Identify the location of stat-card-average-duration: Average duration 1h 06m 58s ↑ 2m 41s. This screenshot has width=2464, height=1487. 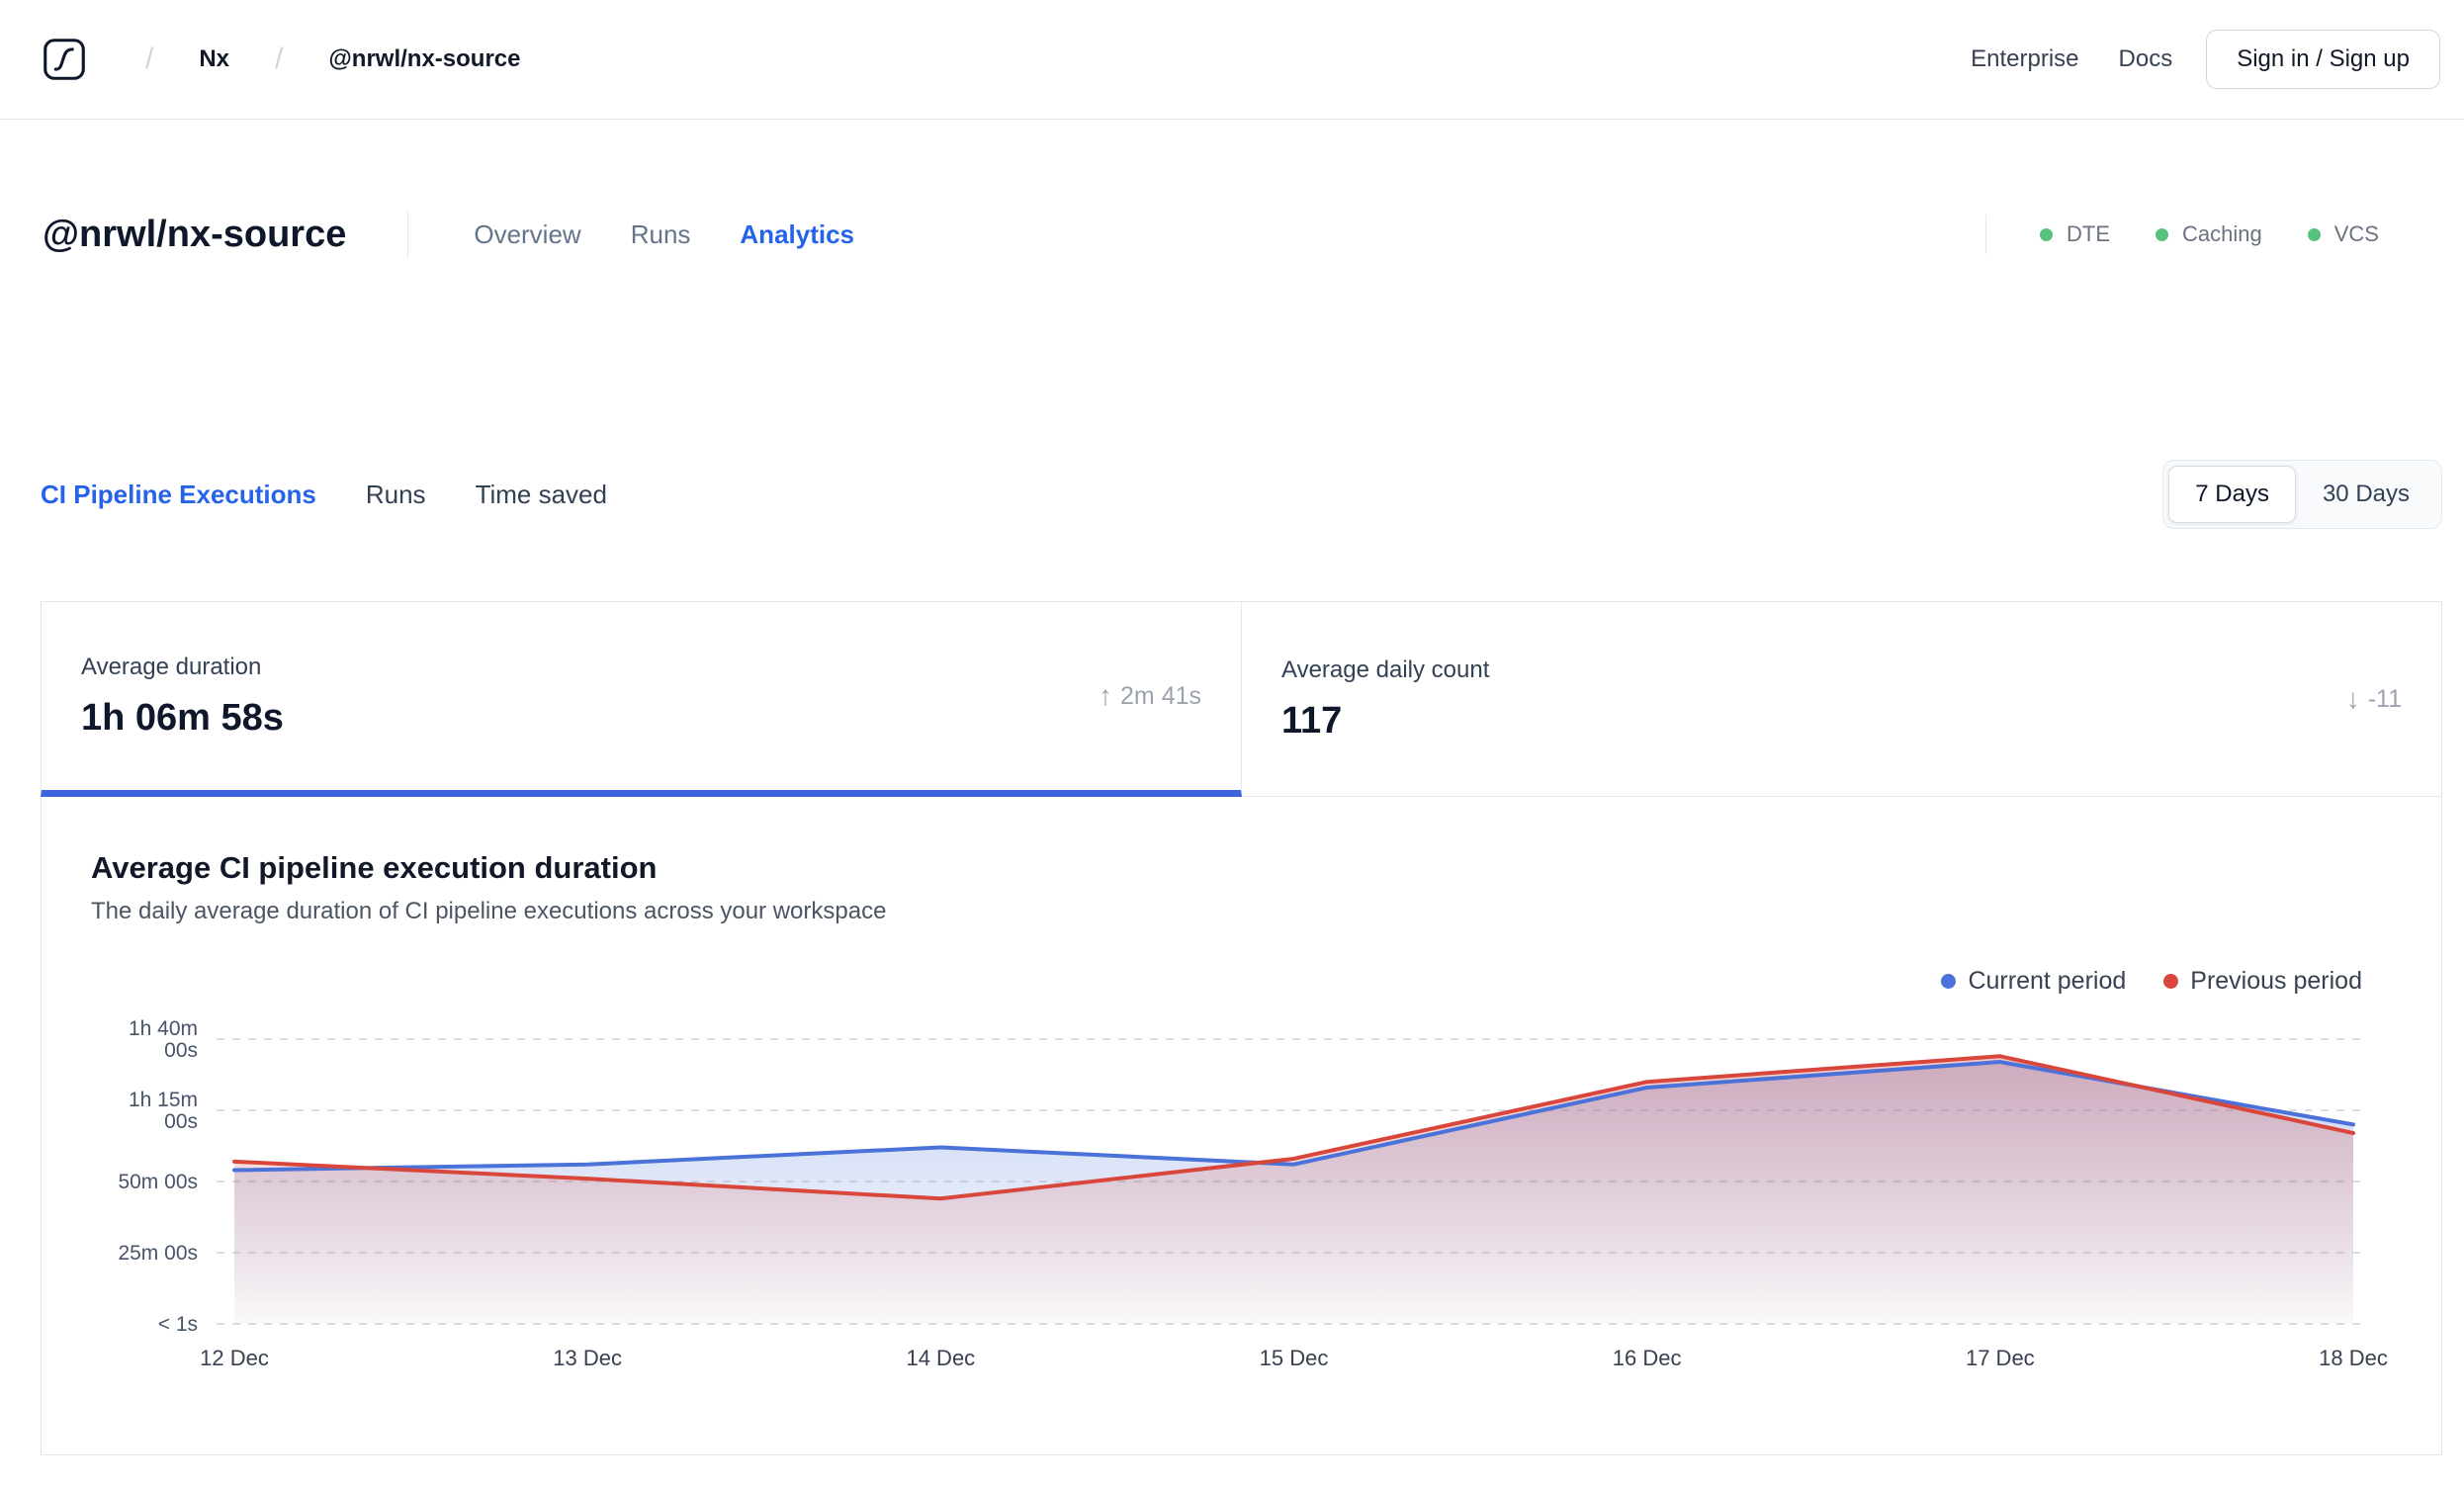
(641, 699).